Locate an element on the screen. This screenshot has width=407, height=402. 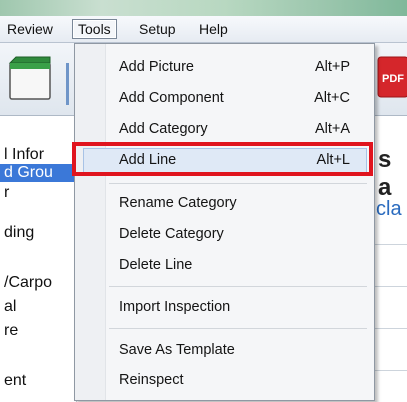
inspection-tree: l Infor d Grou r ding /Carpo al re ent is located at coordinates (38, 259).